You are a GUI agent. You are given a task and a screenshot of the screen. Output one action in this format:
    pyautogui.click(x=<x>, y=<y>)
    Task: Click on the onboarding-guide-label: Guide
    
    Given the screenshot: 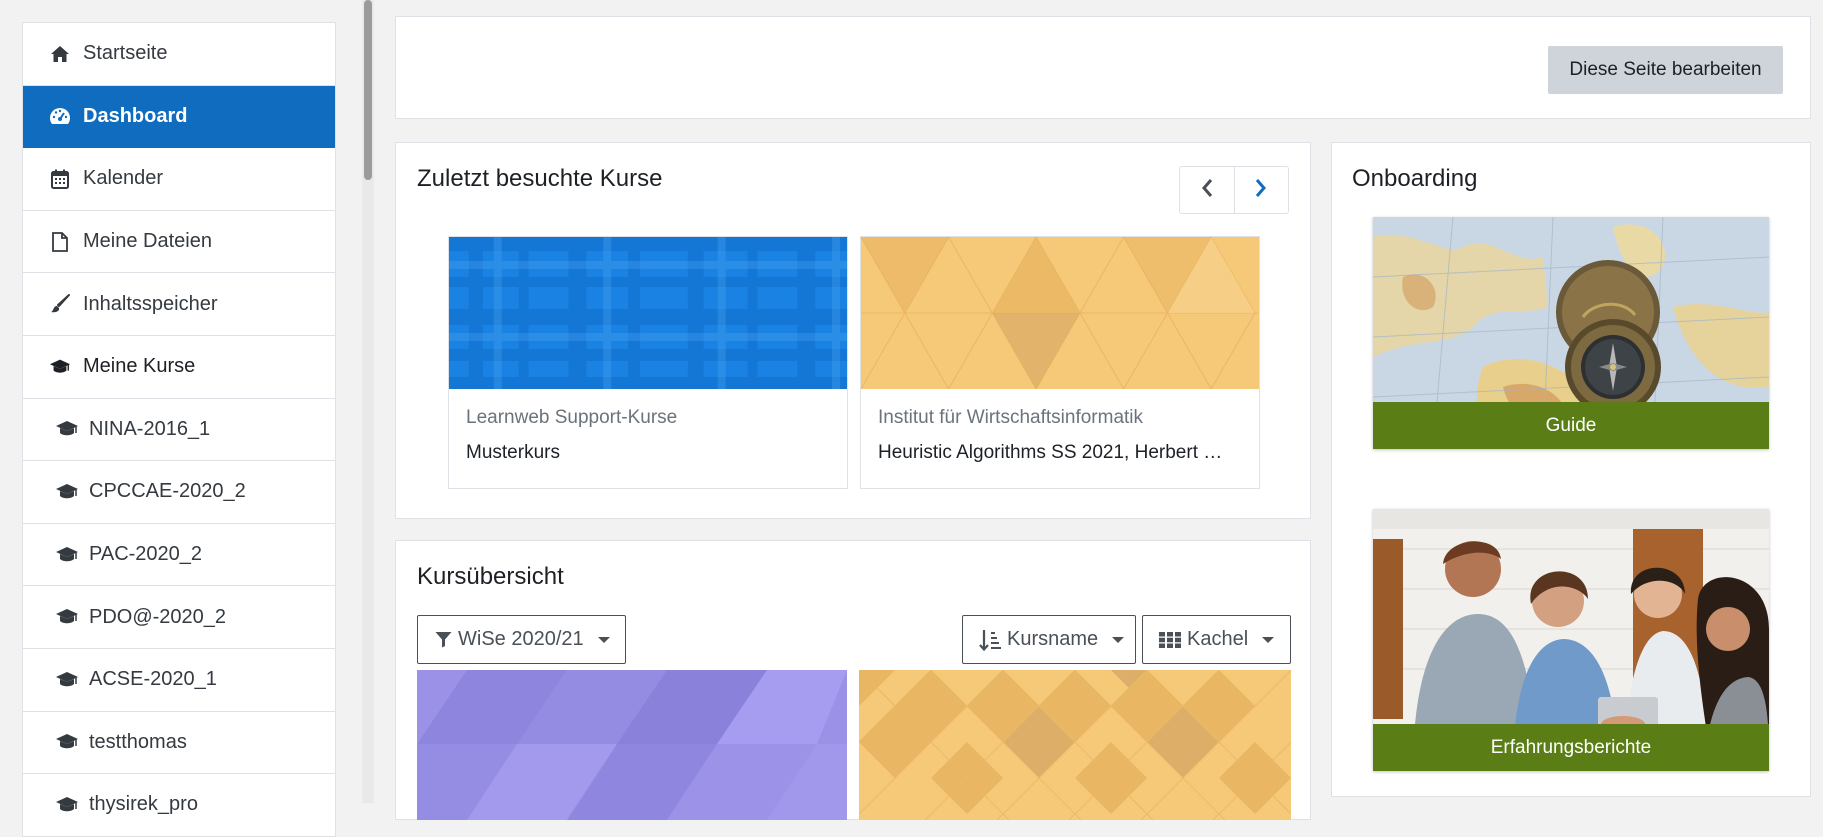 What is the action you would take?
    pyautogui.click(x=1571, y=425)
    